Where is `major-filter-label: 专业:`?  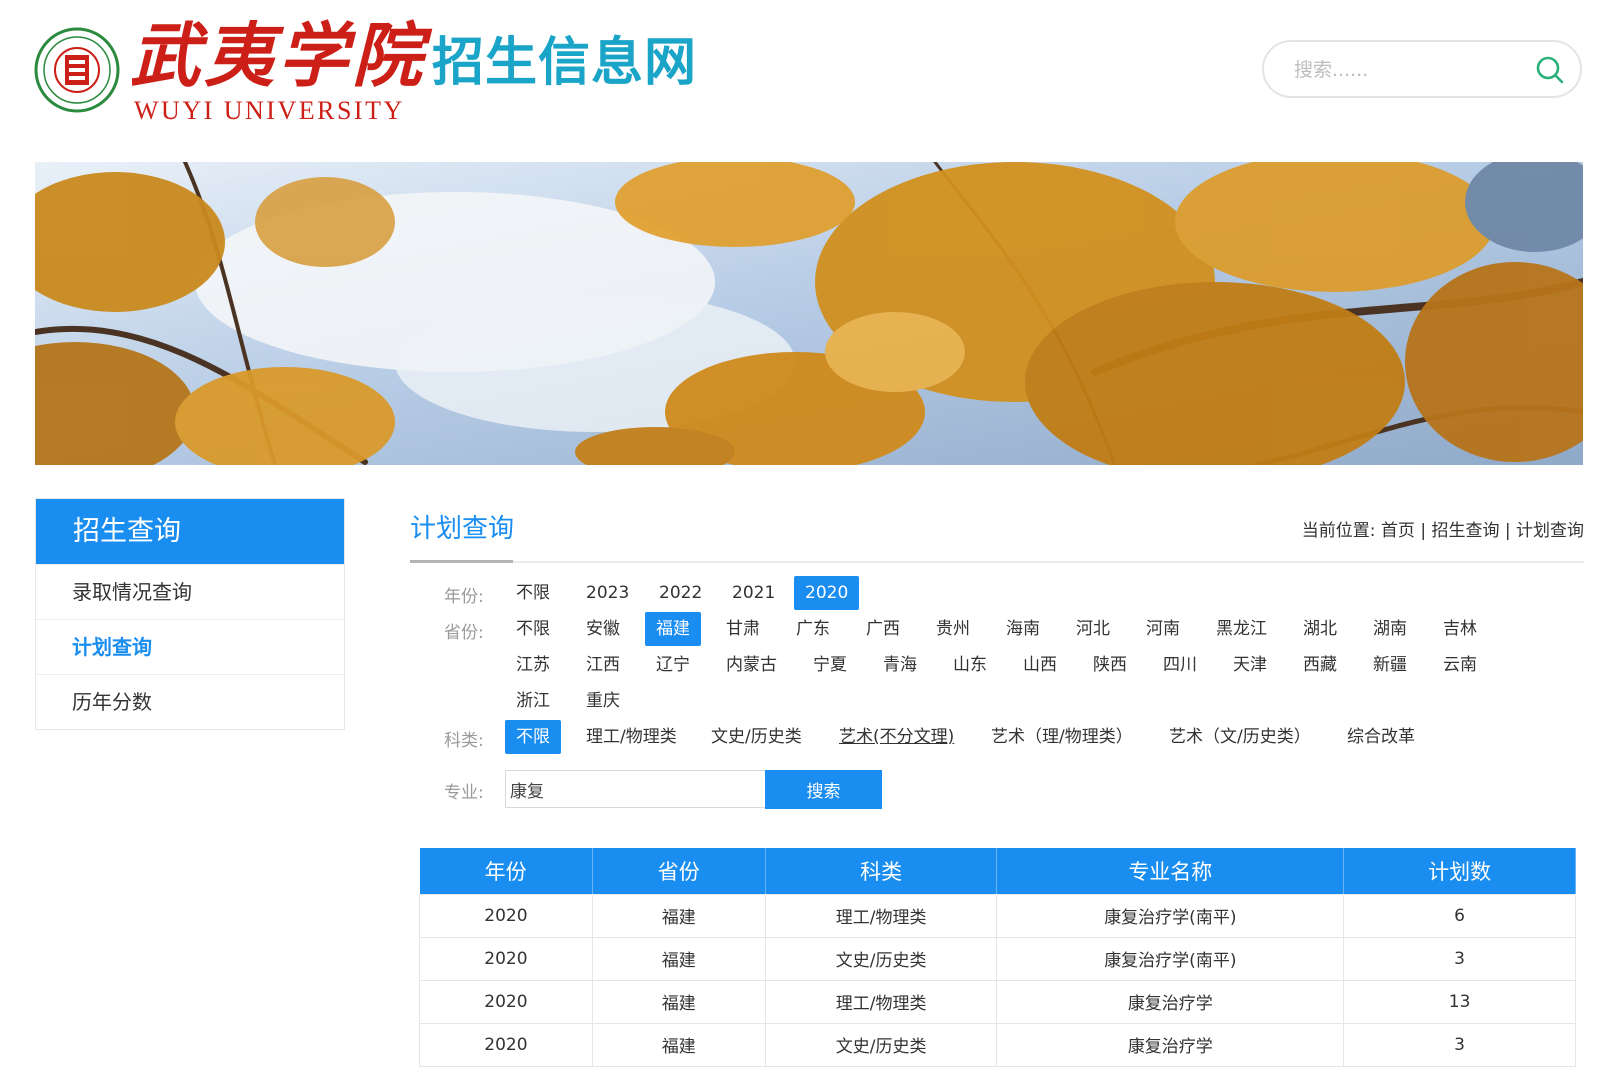 major-filter-label: 专业: is located at coordinates (464, 793).